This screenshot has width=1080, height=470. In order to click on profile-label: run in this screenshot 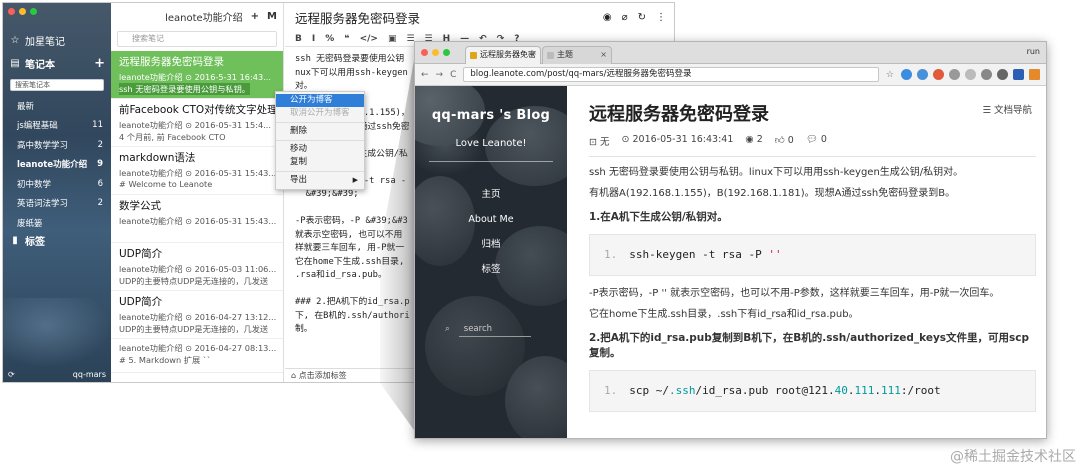, I will do `click(1033, 51)`.